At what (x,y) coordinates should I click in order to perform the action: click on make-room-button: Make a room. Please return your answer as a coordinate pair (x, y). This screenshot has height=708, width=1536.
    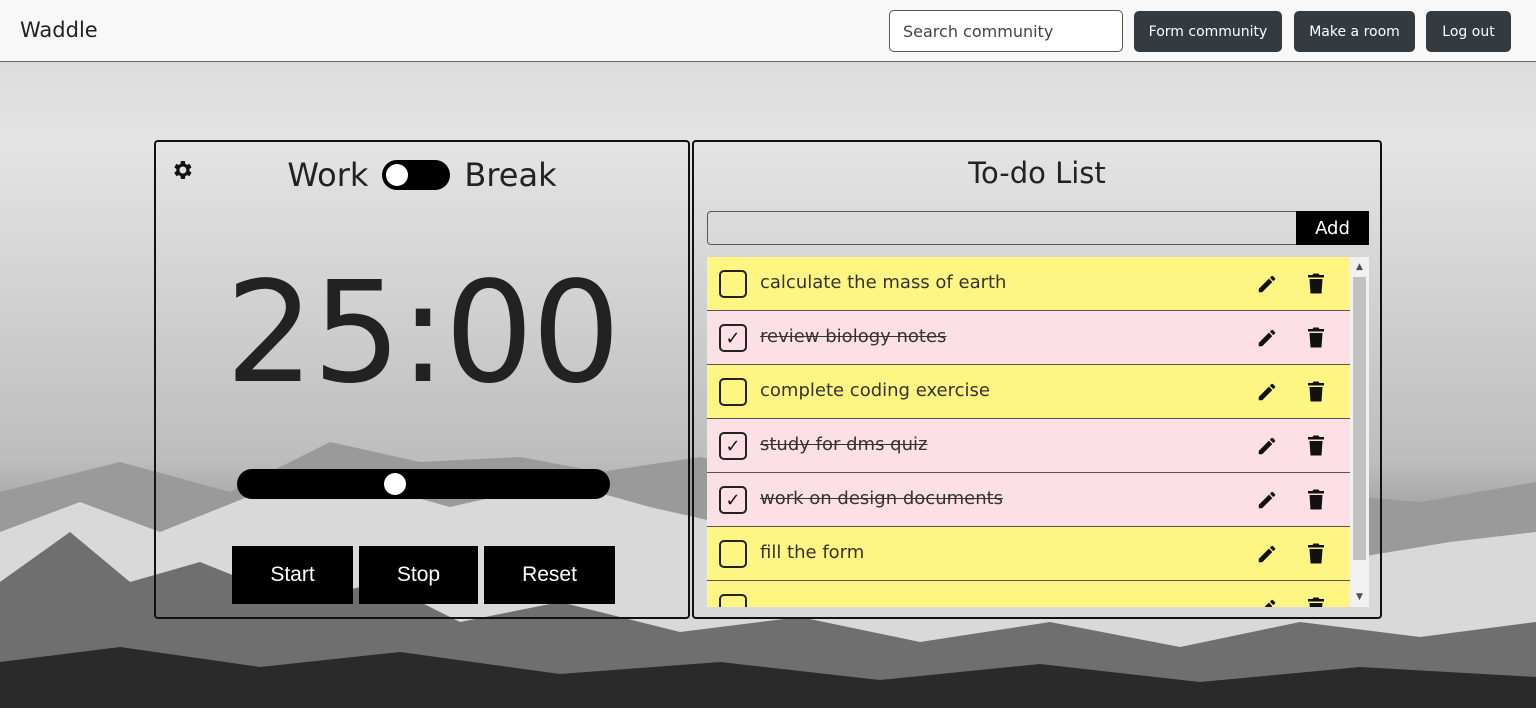
    Looking at the image, I should click on (1354, 31).